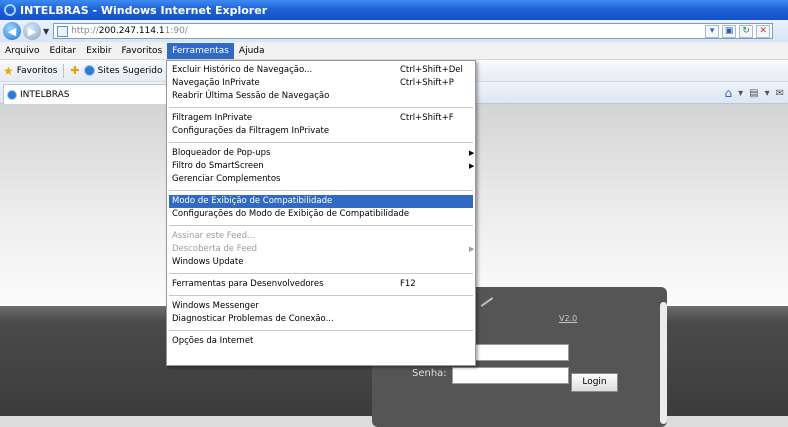 This screenshot has width=788, height=427. Describe the element at coordinates (321, 201) in the screenshot. I see `menu-item-compatibility-view: Modo de Exibição de Compatibilidade` at that location.